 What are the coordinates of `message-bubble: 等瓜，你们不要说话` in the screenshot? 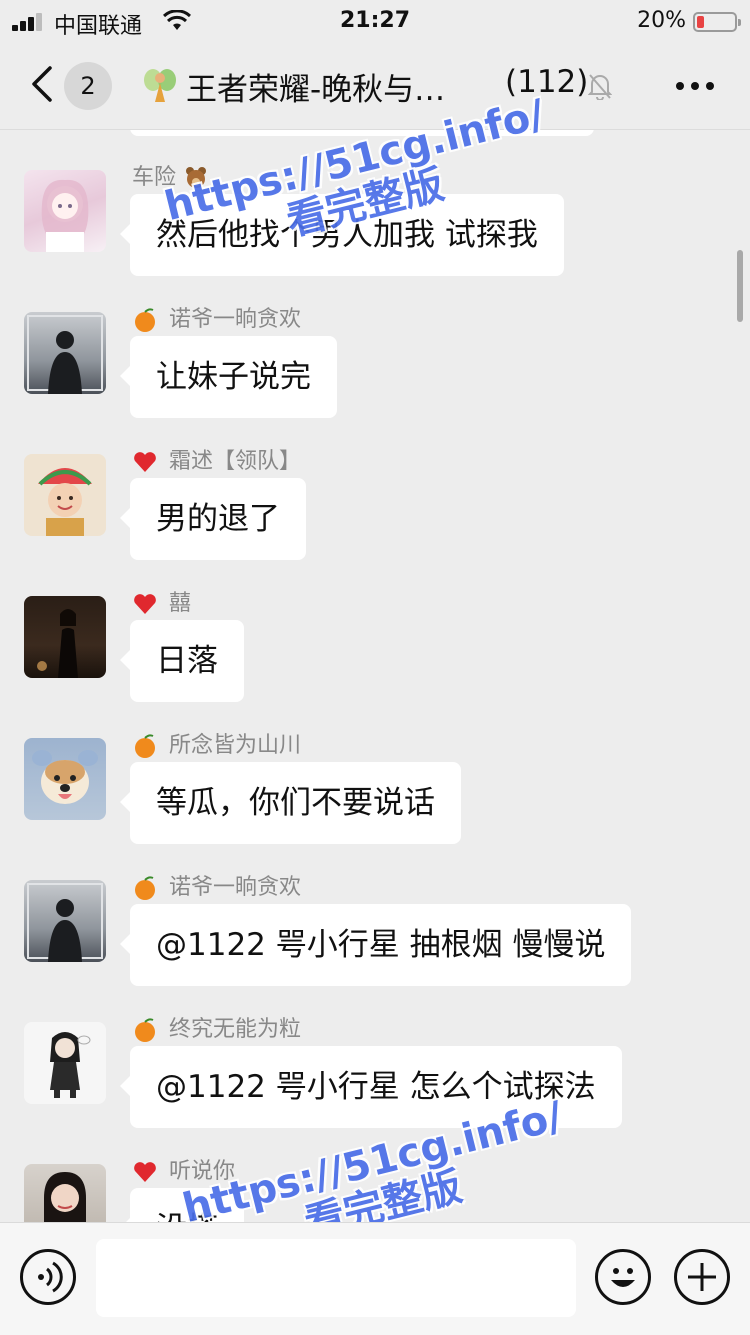 It's located at (290, 803).